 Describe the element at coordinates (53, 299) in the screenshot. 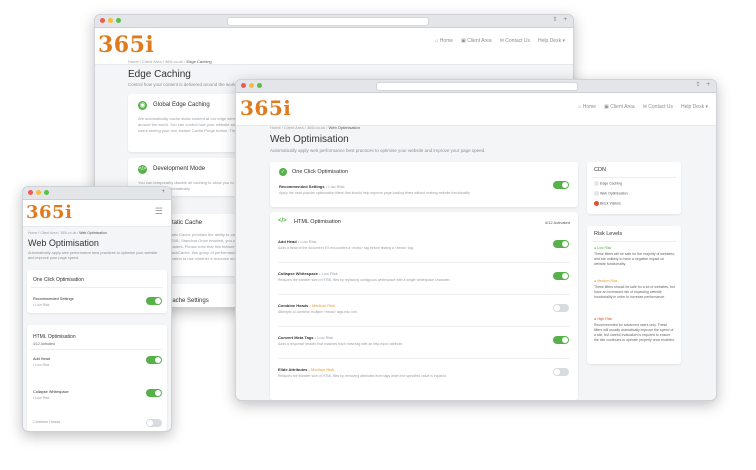

I see `recommended-settings-label: Recommended Settings` at that location.